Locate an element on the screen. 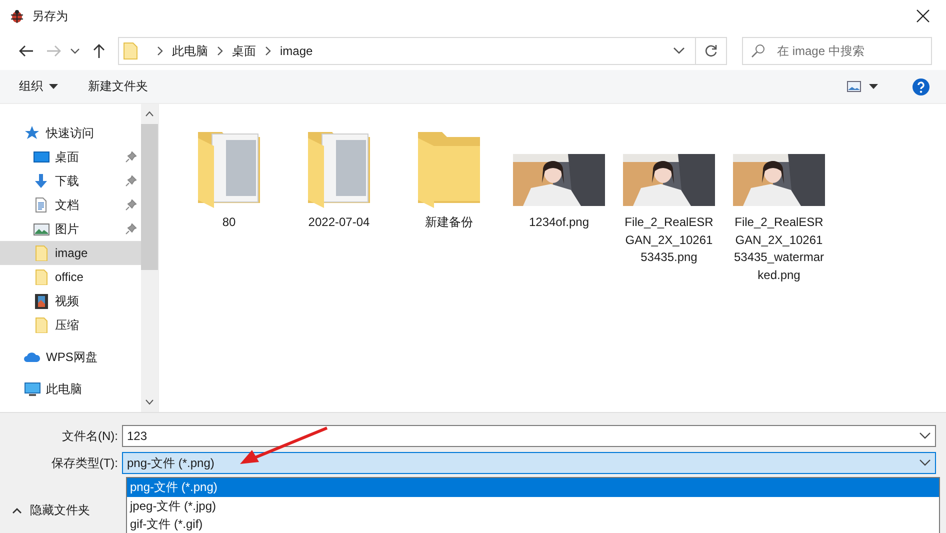  file-name: 2022-07-04 is located at coordinates (339, 223).